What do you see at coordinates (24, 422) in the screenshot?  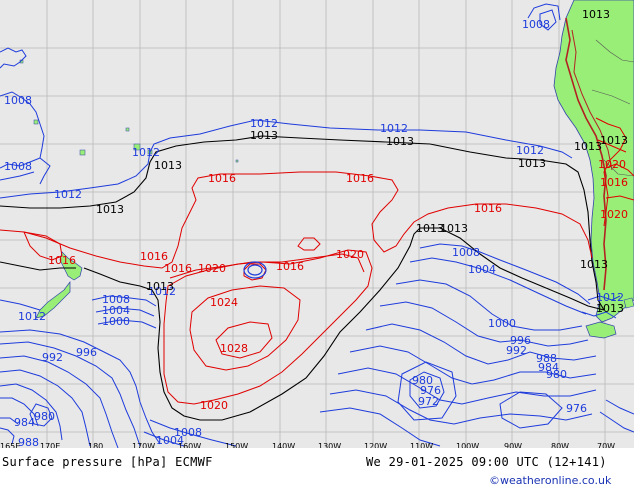 I see `isobar-label: 984` at bounding box center [24, 422].